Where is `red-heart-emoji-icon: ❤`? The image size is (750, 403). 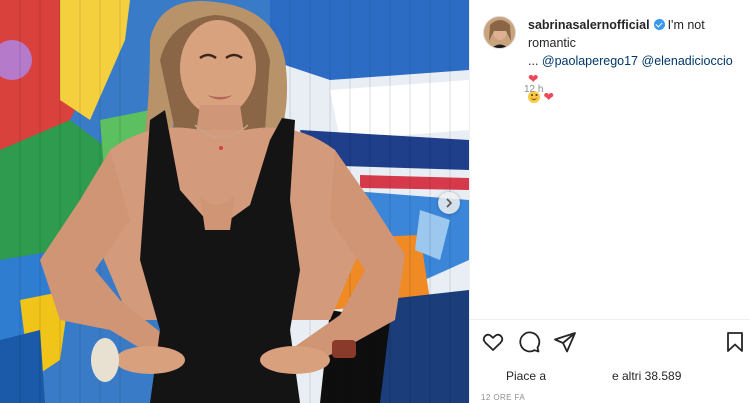
red-heart-emoji-icon: ❤ is located at coordinates (548, 97).